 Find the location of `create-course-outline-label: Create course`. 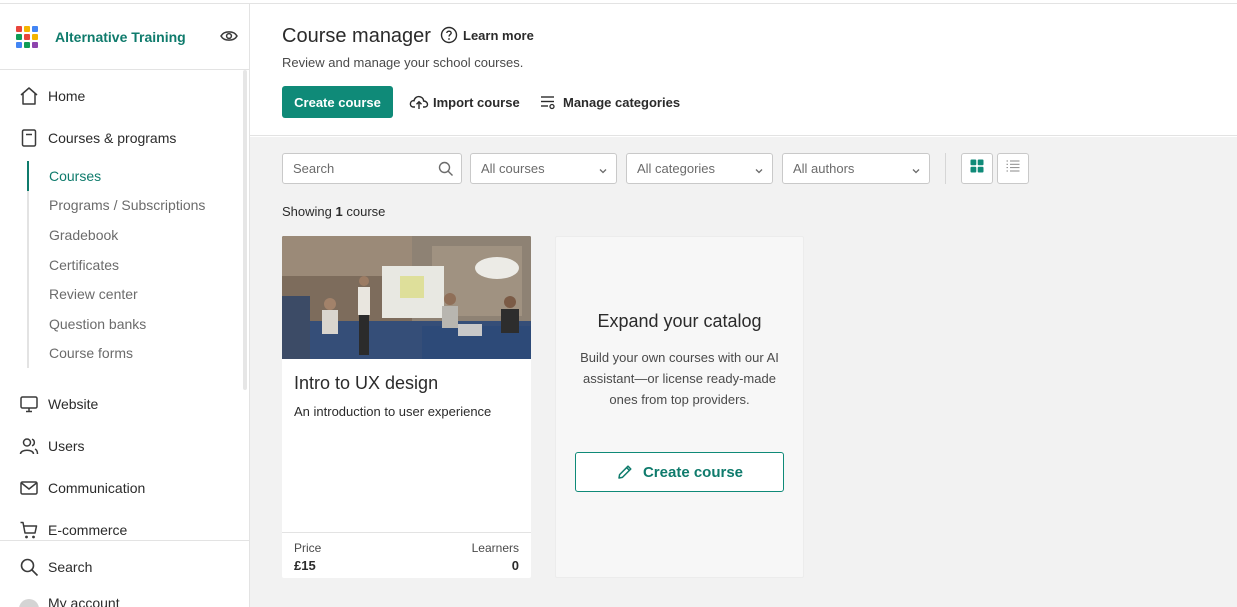

create-course-outline-label: Create course is located at coordinates (693, 472).